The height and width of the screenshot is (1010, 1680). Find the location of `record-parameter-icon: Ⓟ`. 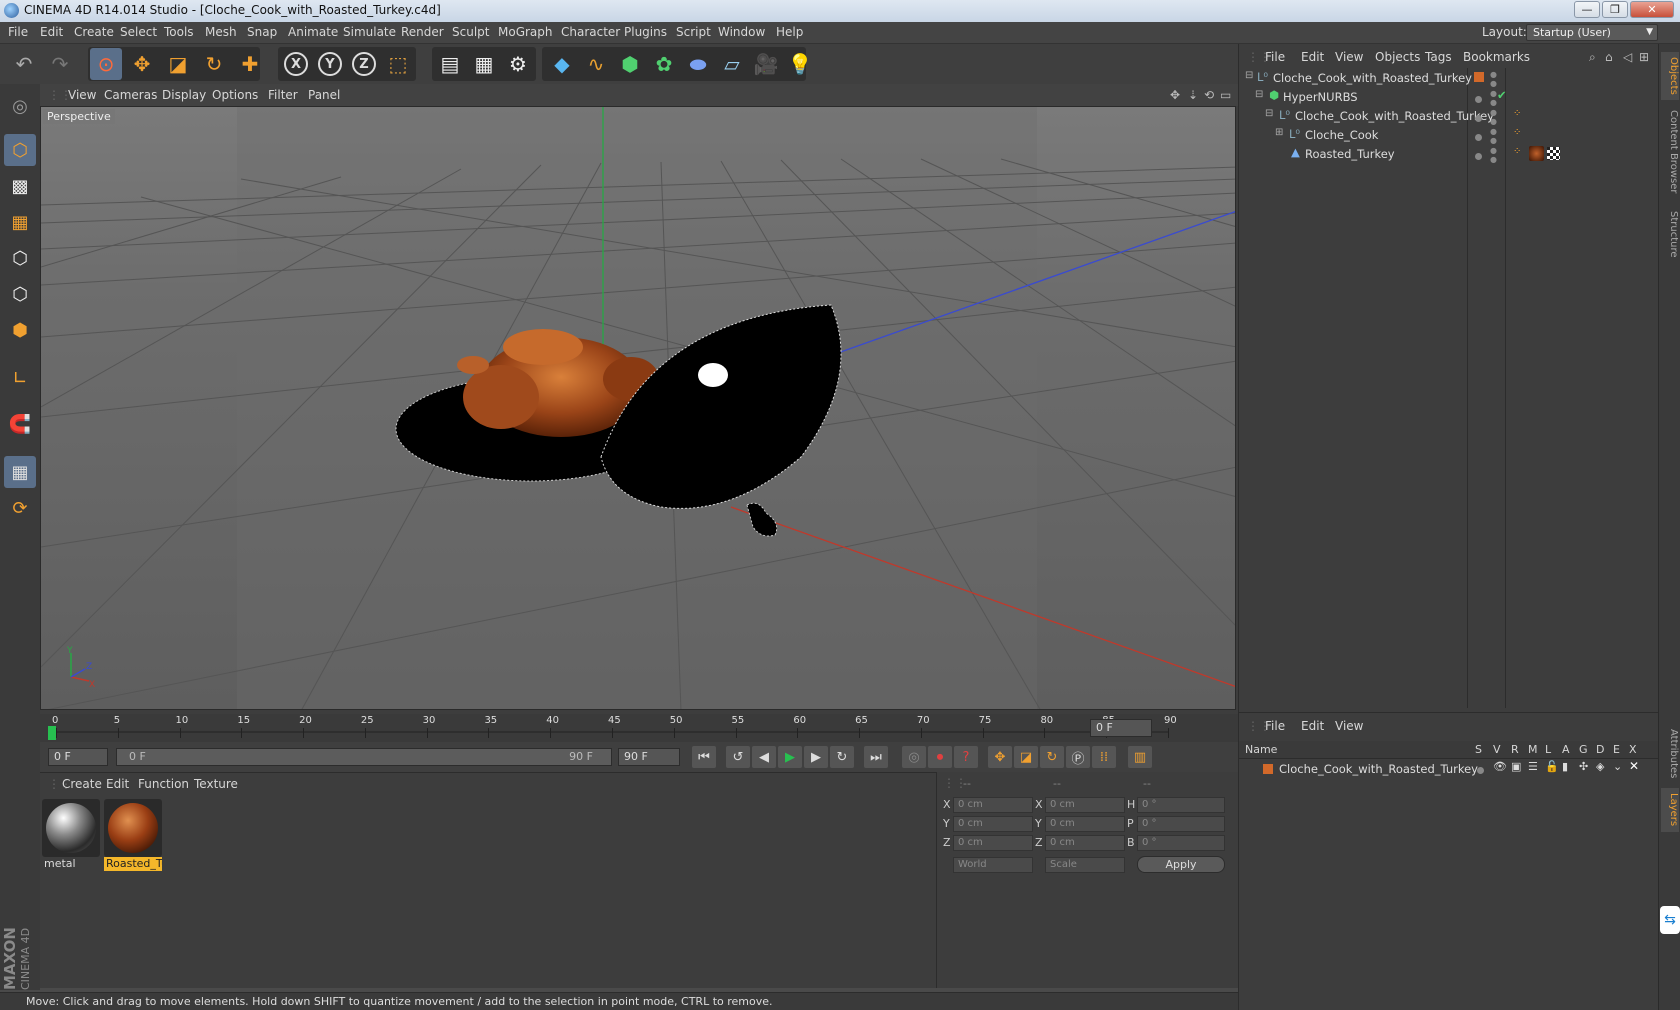

record-parameter-icon: Ⓟ is located at coordinates (1078, 757).